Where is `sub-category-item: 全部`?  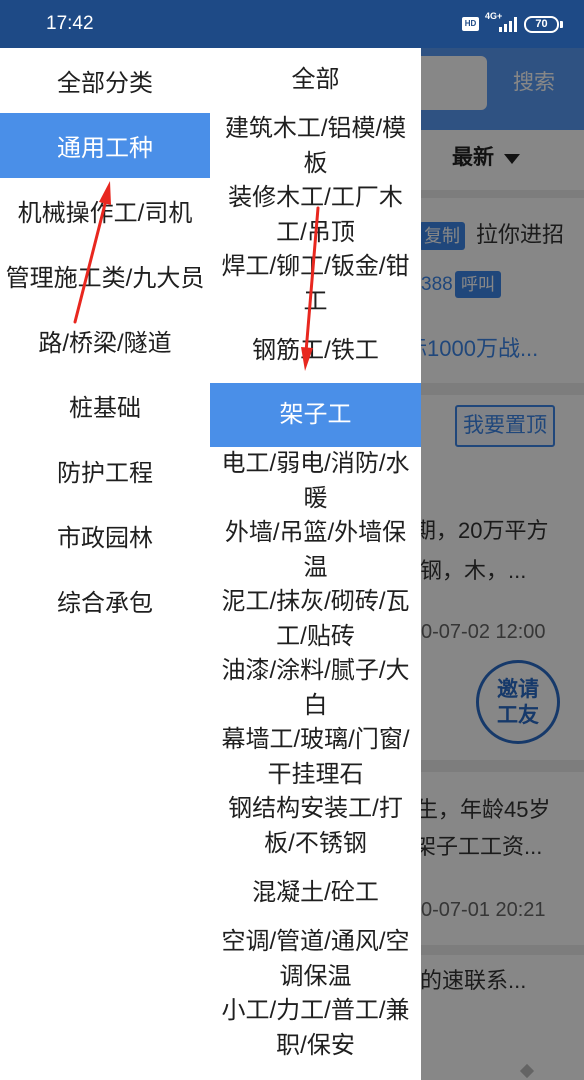 sub-category-item: 全部 is located at coordinates (315, 80).